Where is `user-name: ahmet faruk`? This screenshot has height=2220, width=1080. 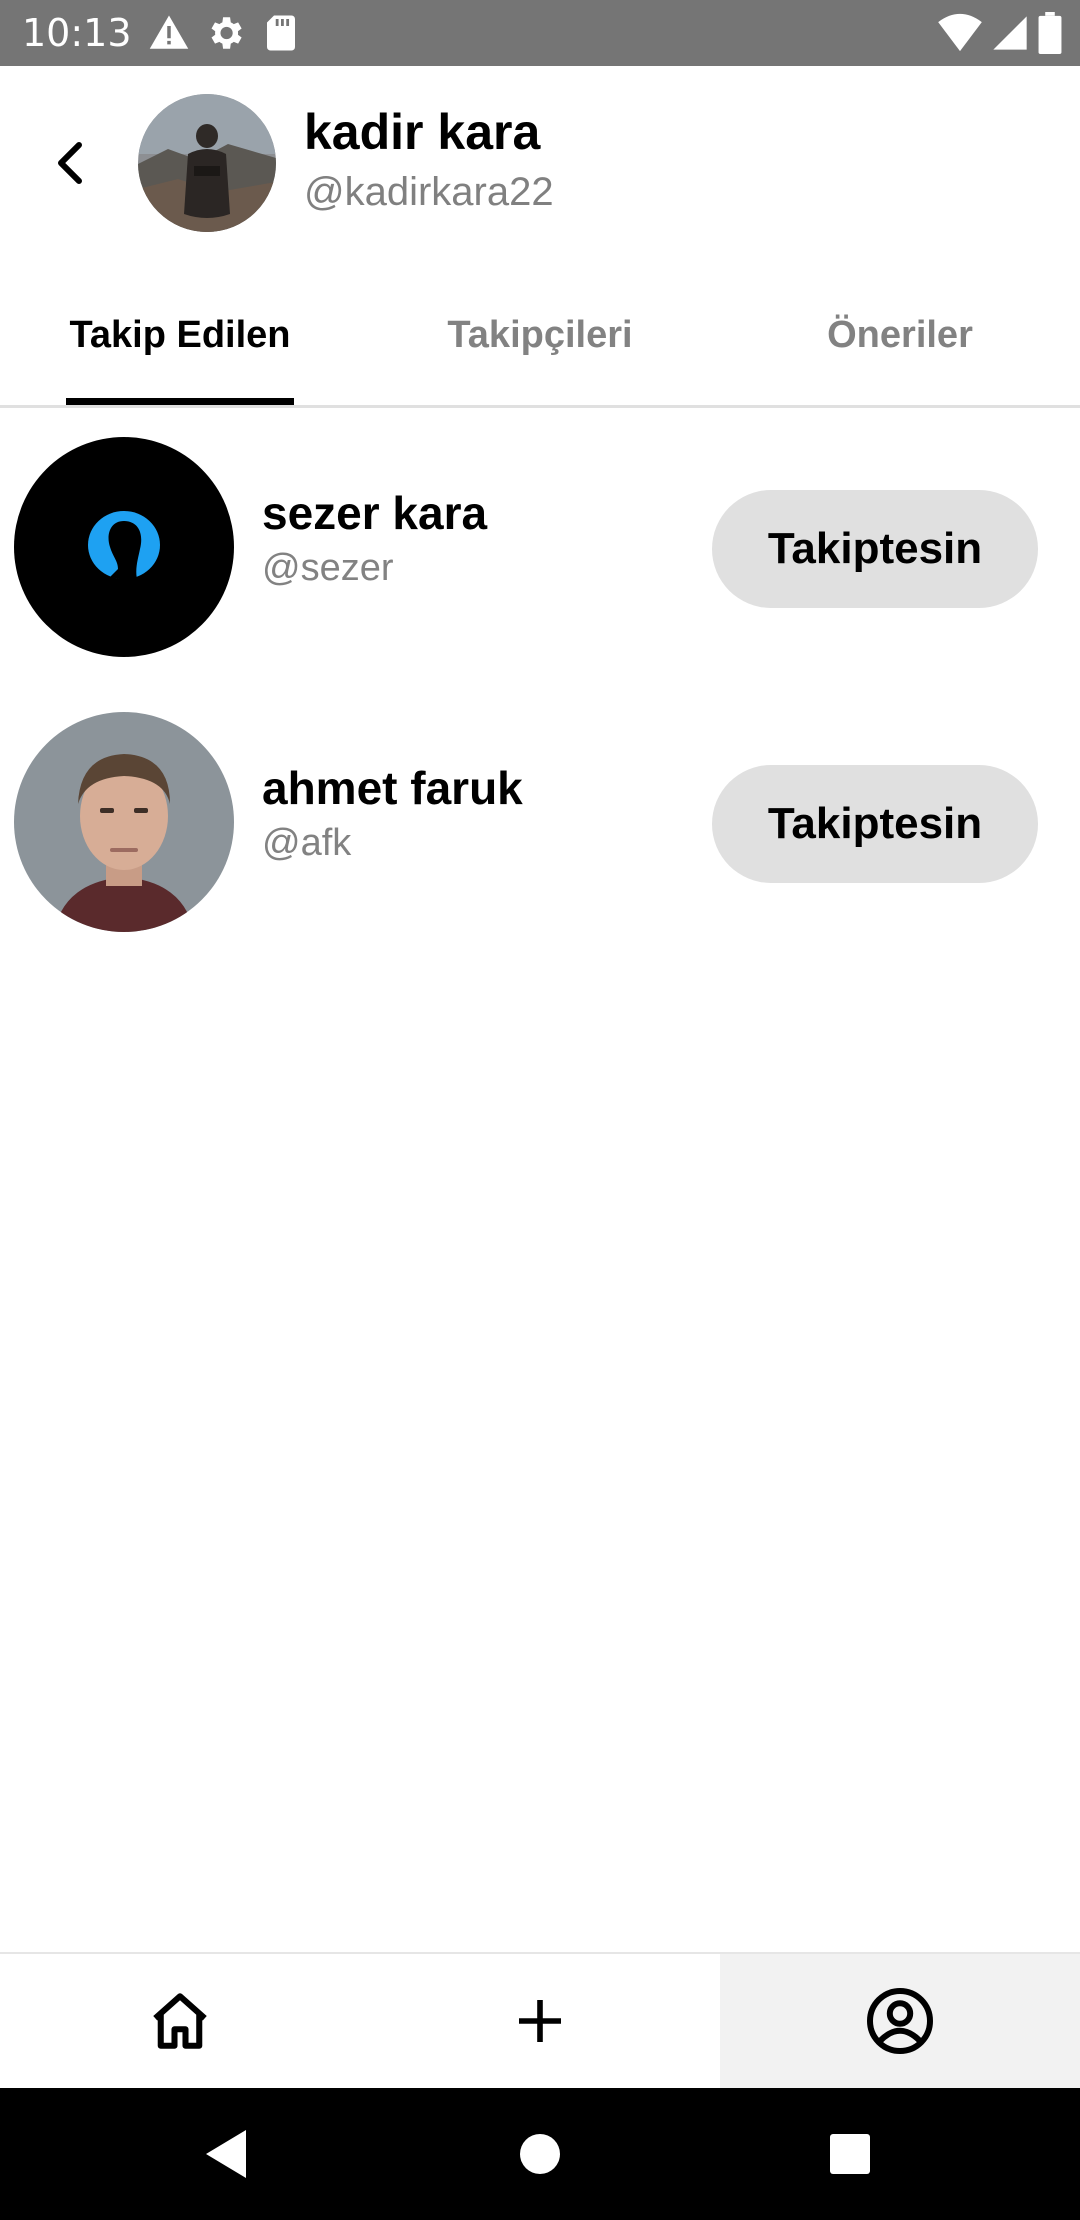 user-name: ahmet faruk is located at coordinates (392, 788).